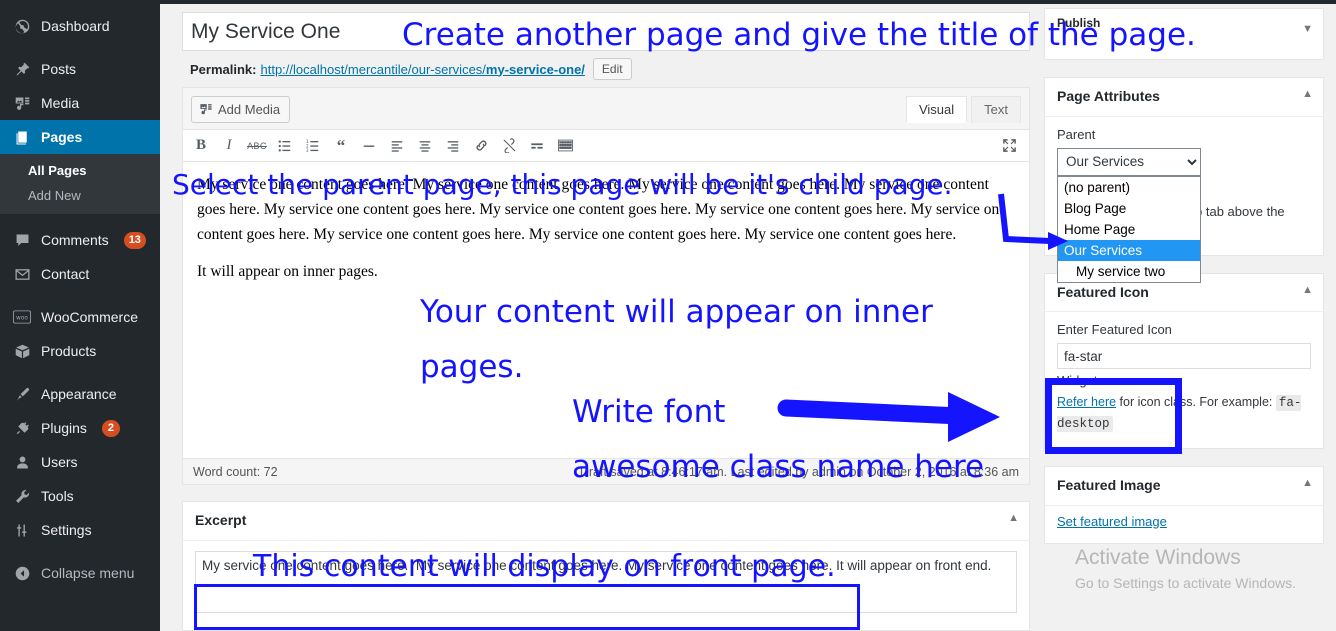 This screenshot has width=1336, height=631. What do you see at coordinates (1307, 483) in the screenshot?
I see `featured-image-toggle-icon: ▲` at bounding box center [1307, 483].